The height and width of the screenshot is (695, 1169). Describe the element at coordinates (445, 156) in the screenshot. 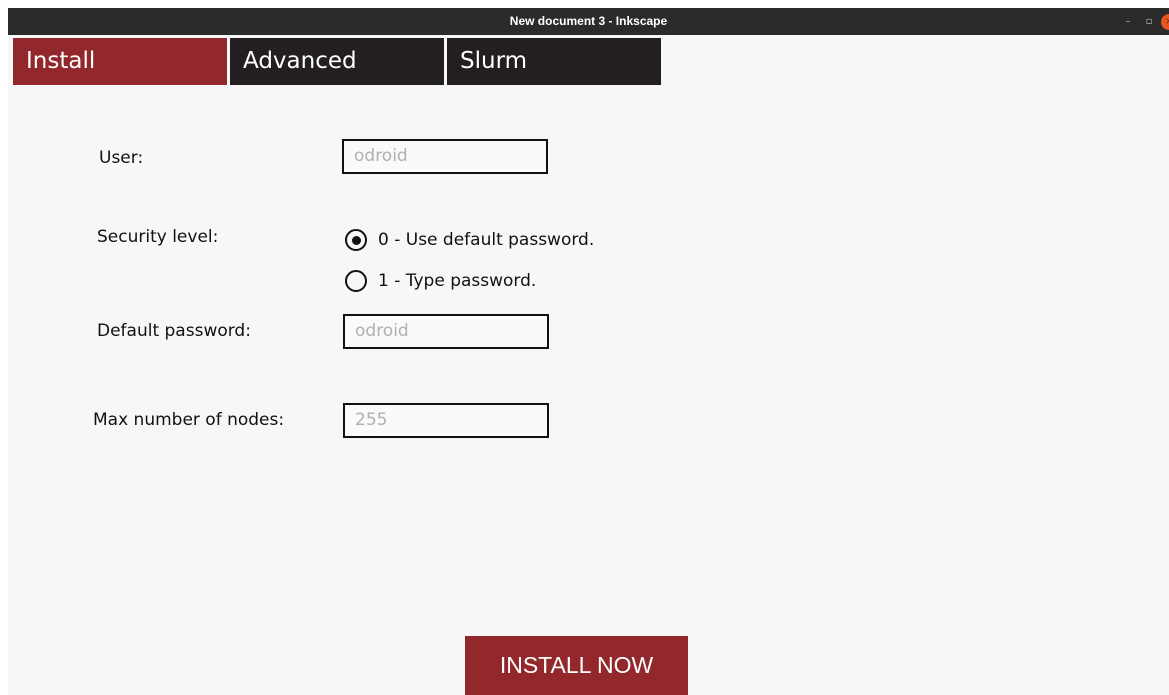

I see `user-input: odroid` at that location.